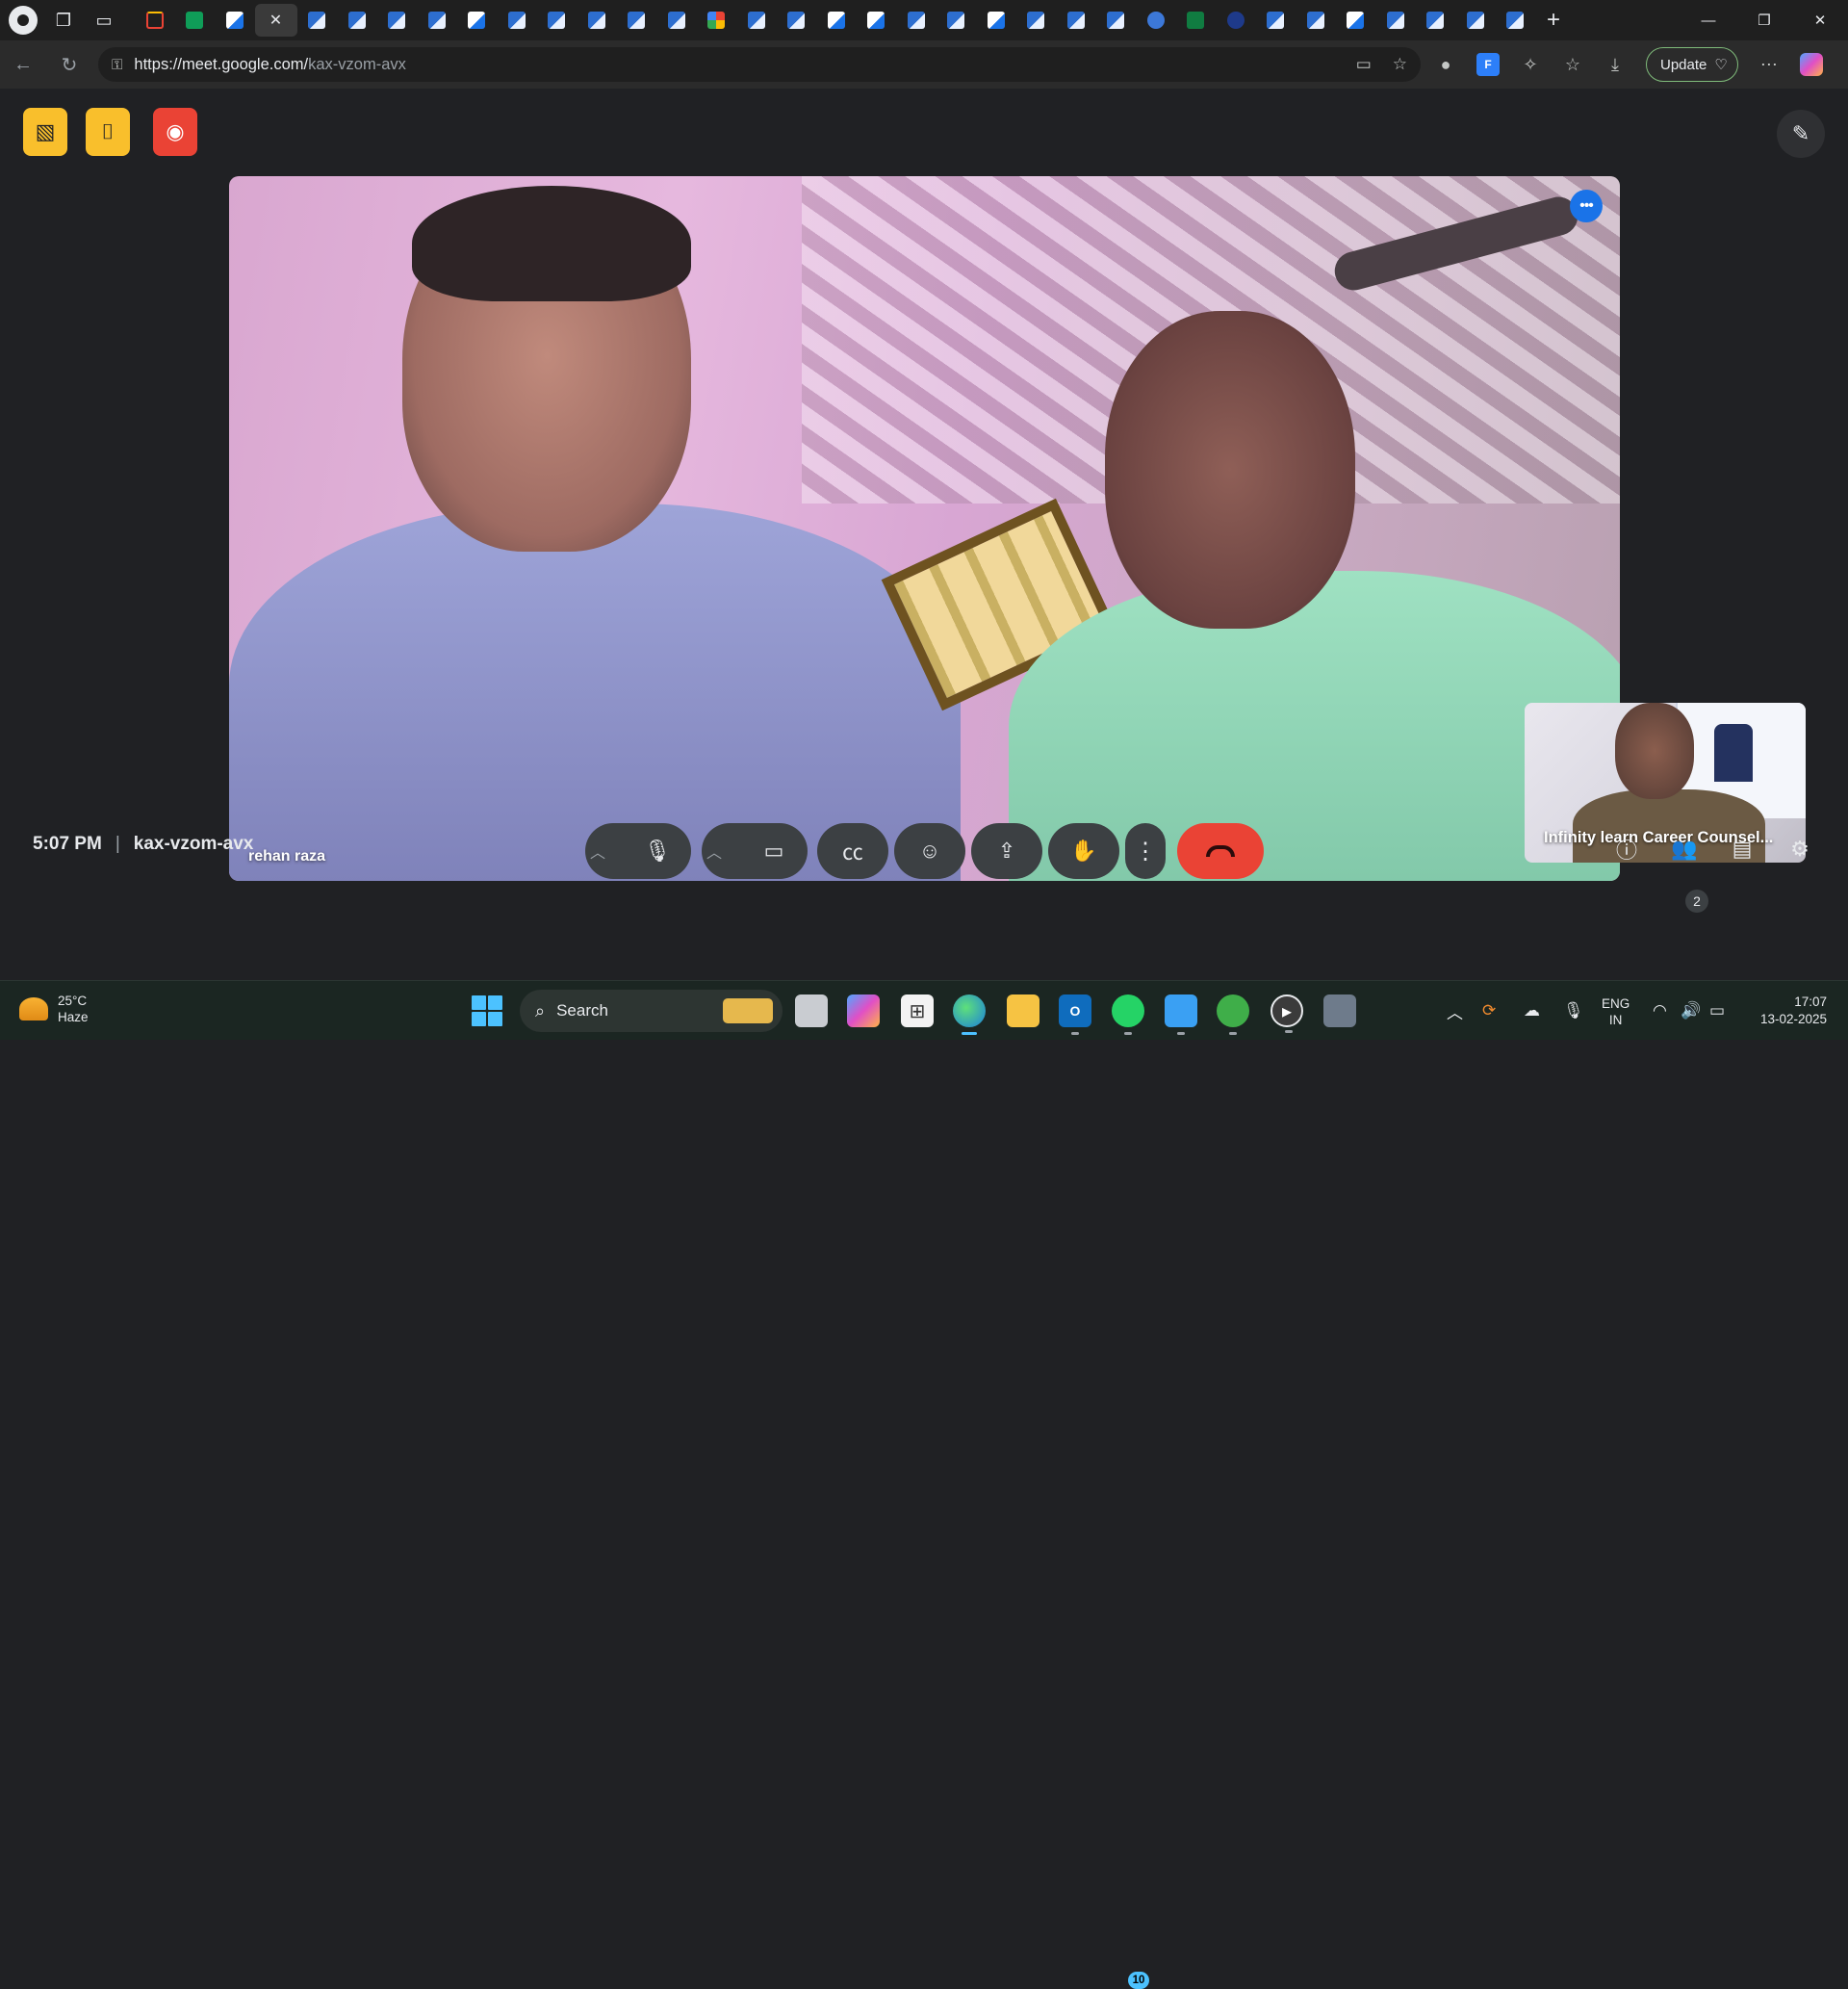 The height and width of the screenshot is (1989, 1848). I want to click on audio-options-icon: ︿, so click(609, 852).